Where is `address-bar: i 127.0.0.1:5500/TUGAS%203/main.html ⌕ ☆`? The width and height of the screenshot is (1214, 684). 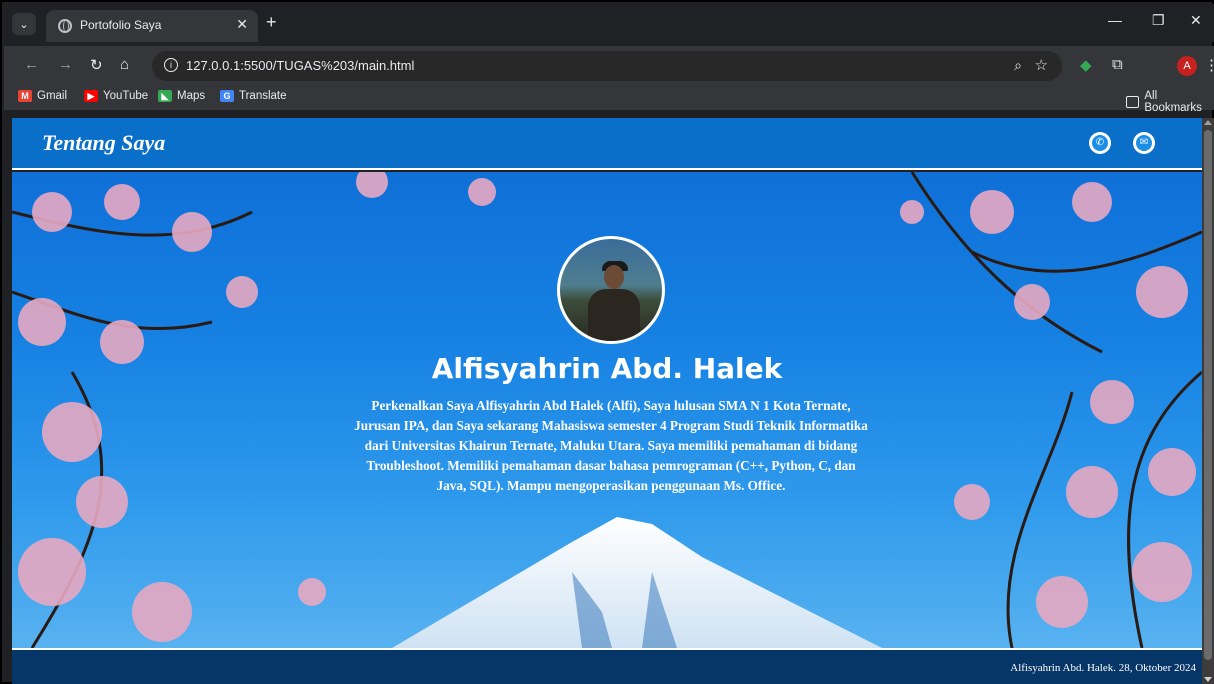
address-bar: i 127.0.0.1:5500/TUGAS%203/main.html ⌕ ☆ is located at coordinates (607, 66).